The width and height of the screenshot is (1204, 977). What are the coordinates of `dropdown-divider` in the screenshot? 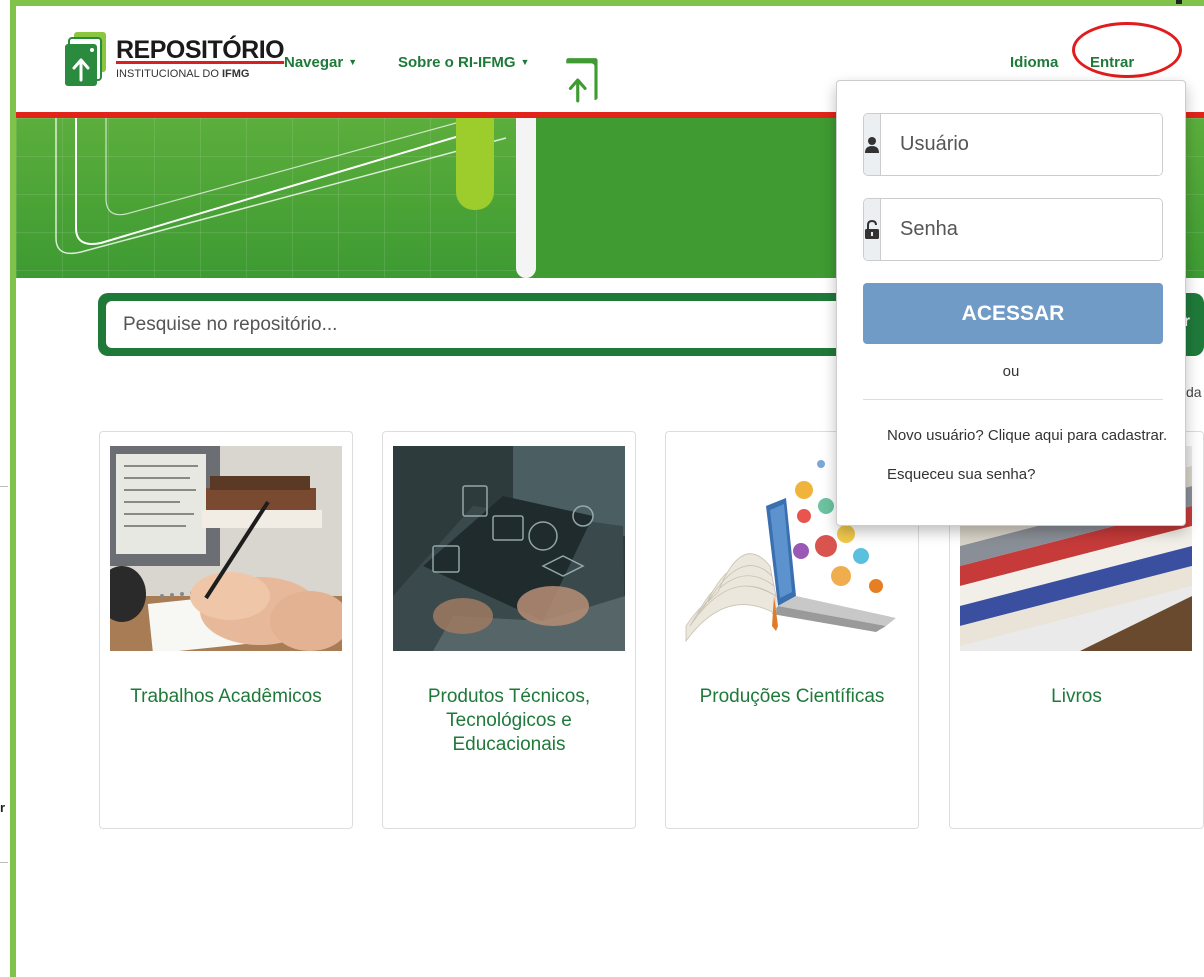 It's located at (1013, 399).